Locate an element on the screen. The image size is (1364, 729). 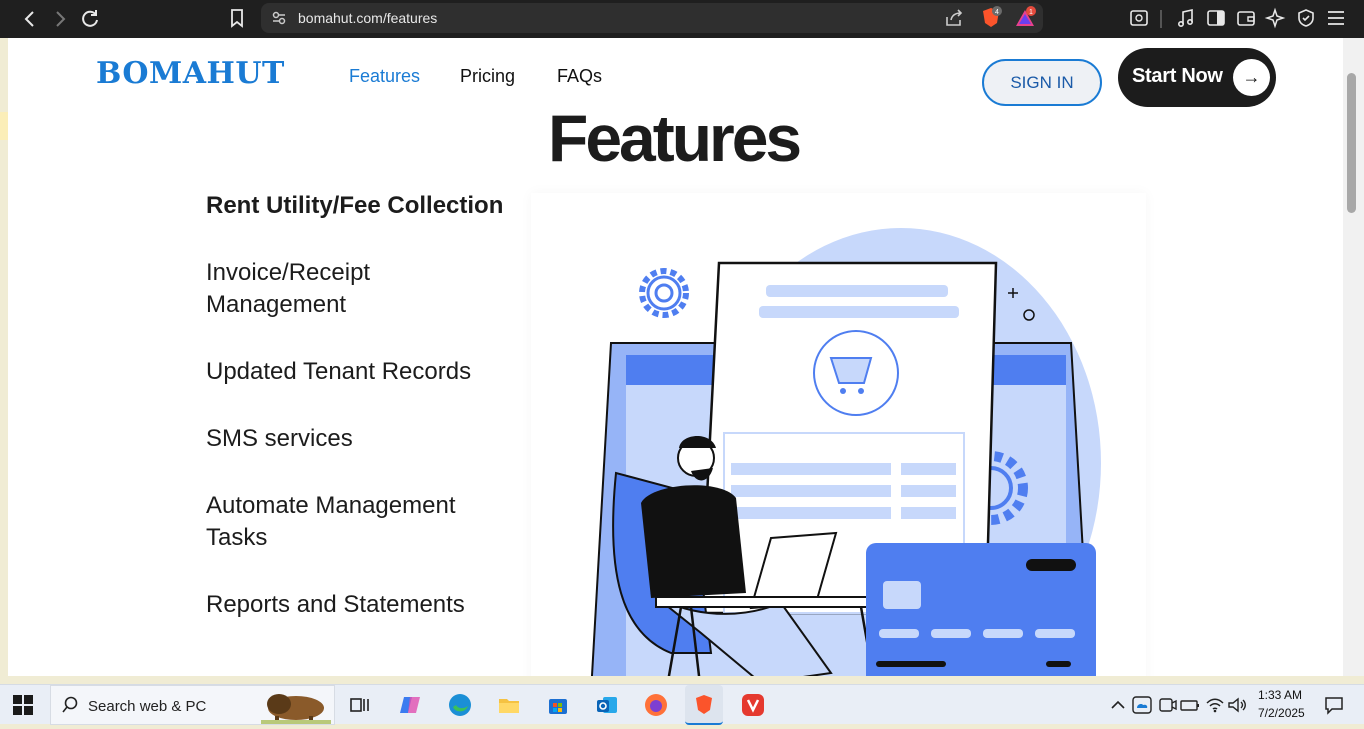
search-placeholder: Search web & PC is located at coordinates (147, 706).